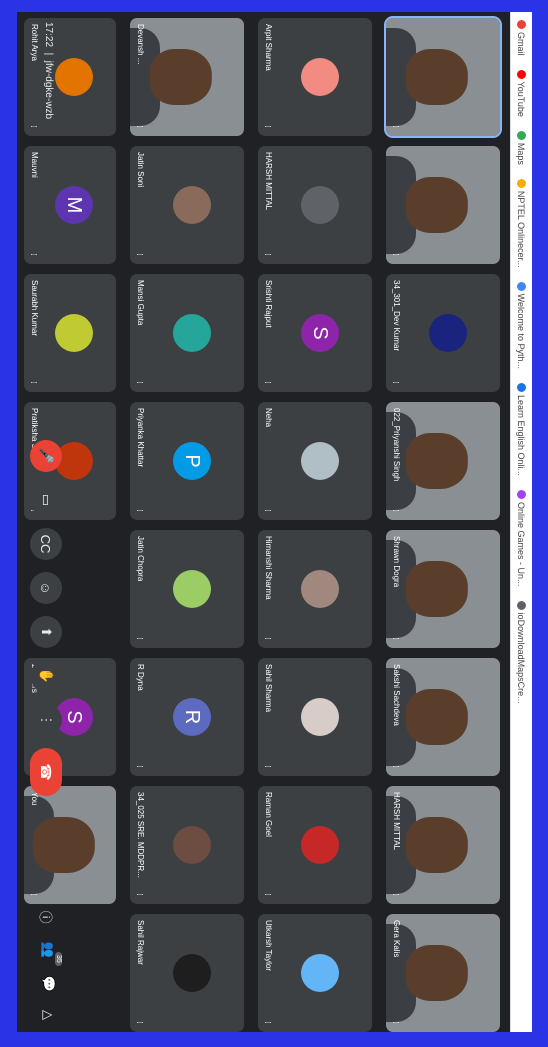 The width and height of the screenshot is (548, 1047). Describe the element at coordinates (187, 845) in the screenshot. I see `participant-tile: 34_025 SRE. MDDPR... ⁞` at that location.